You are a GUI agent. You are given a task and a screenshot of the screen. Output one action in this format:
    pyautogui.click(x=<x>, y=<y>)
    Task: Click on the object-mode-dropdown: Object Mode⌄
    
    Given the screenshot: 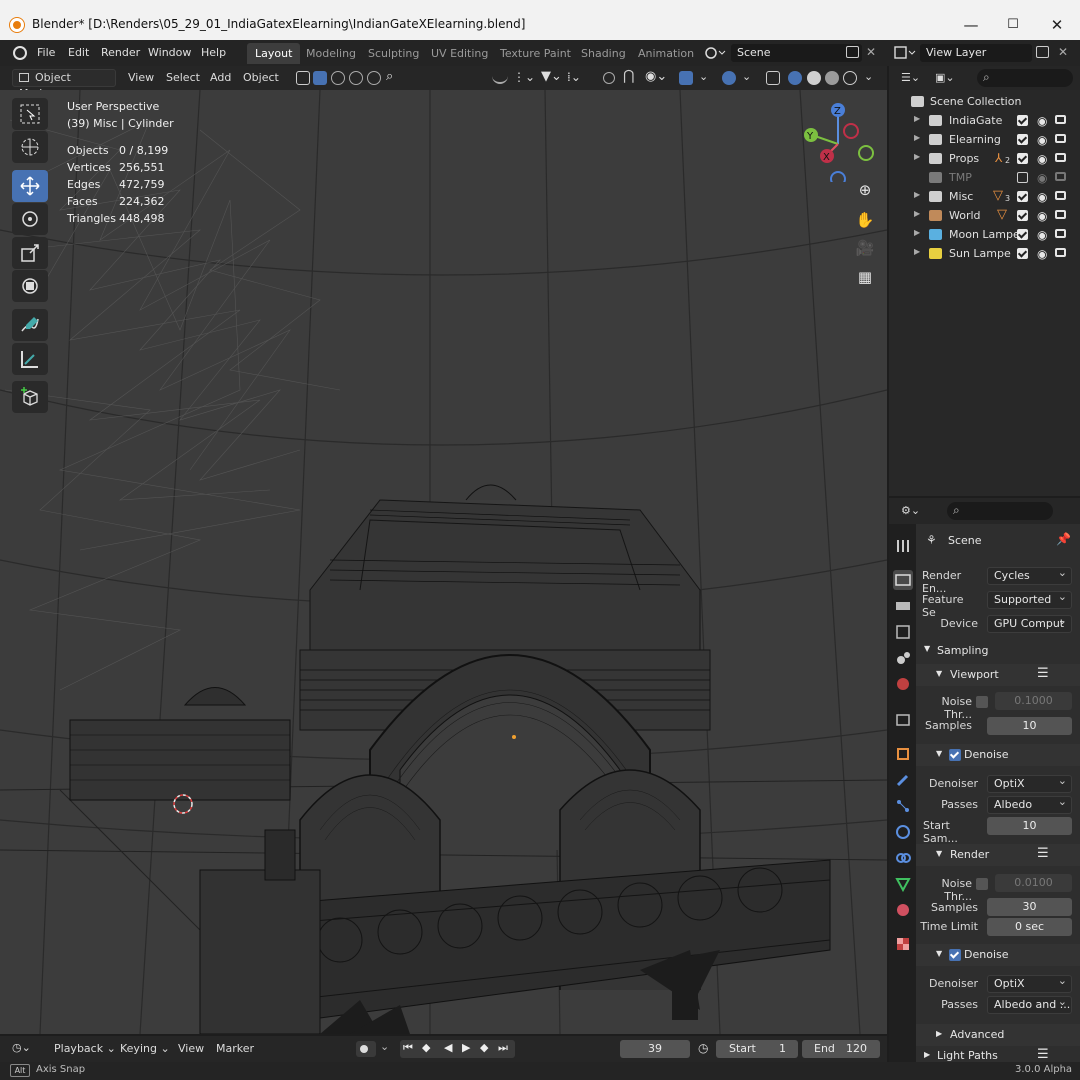 What is the action you would take?
    pyautogui.click(x=64, y=84)
    